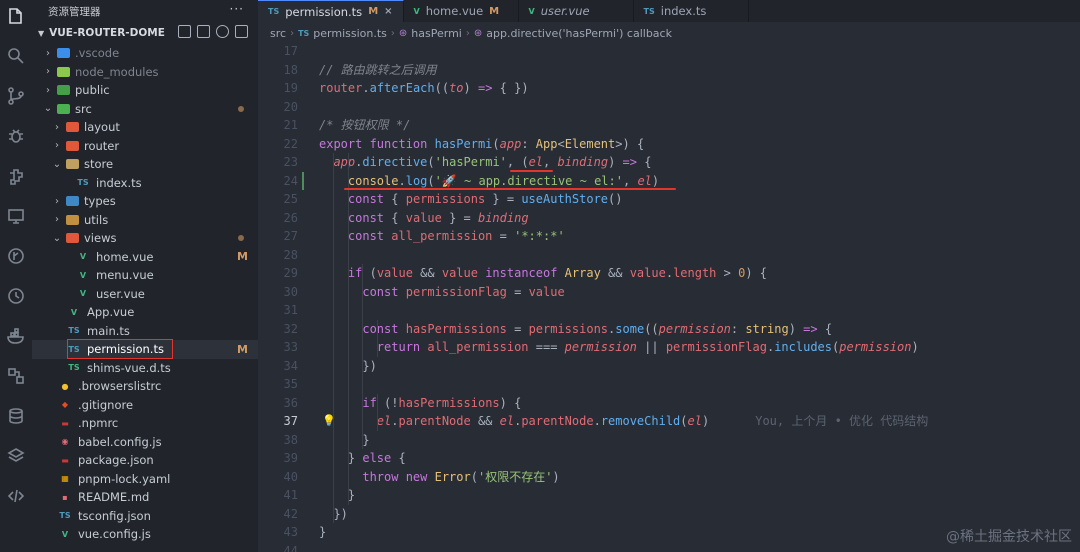 Image resolution: width=1080 pixels, height=552 pixels. I want to click on tree-item-pnpm-lock-yaml: ▦ pnpm-lock.yaml, so click(145, 479).